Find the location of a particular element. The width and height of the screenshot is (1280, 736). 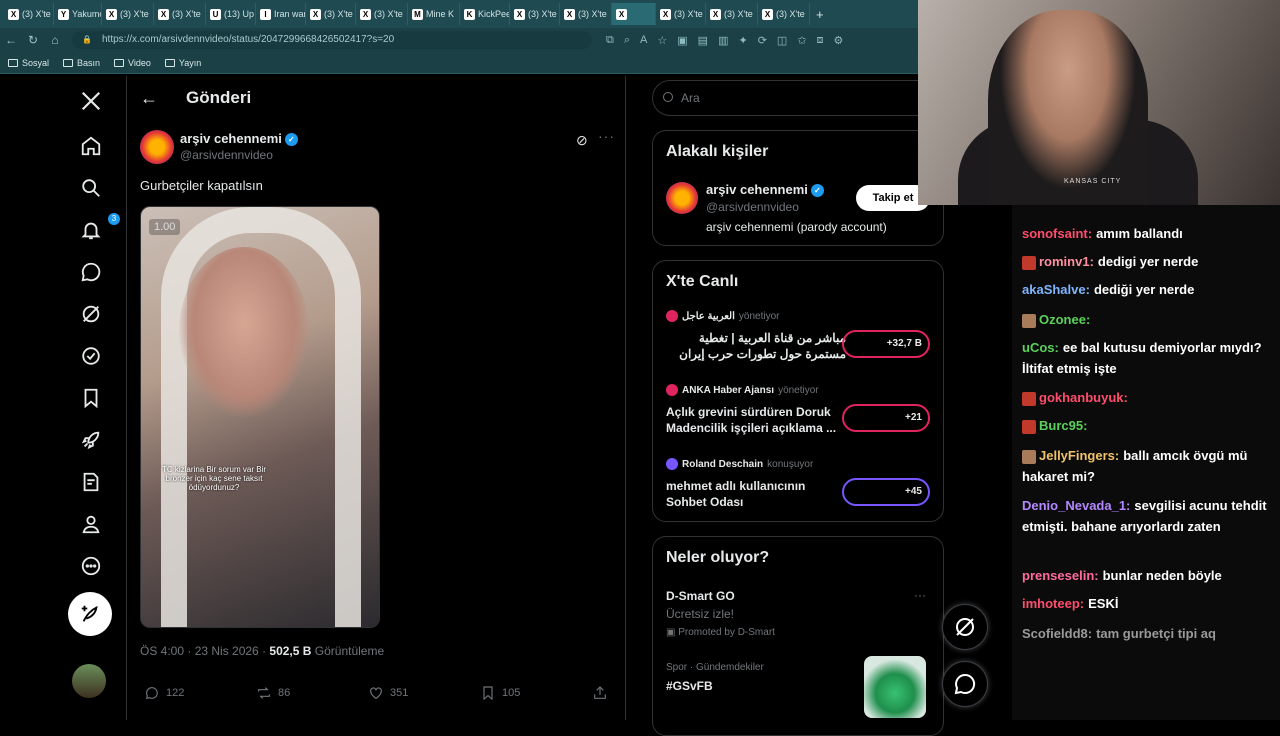

trend-category: Spor · Gündemdekiler is located at coordinates (715, 667).